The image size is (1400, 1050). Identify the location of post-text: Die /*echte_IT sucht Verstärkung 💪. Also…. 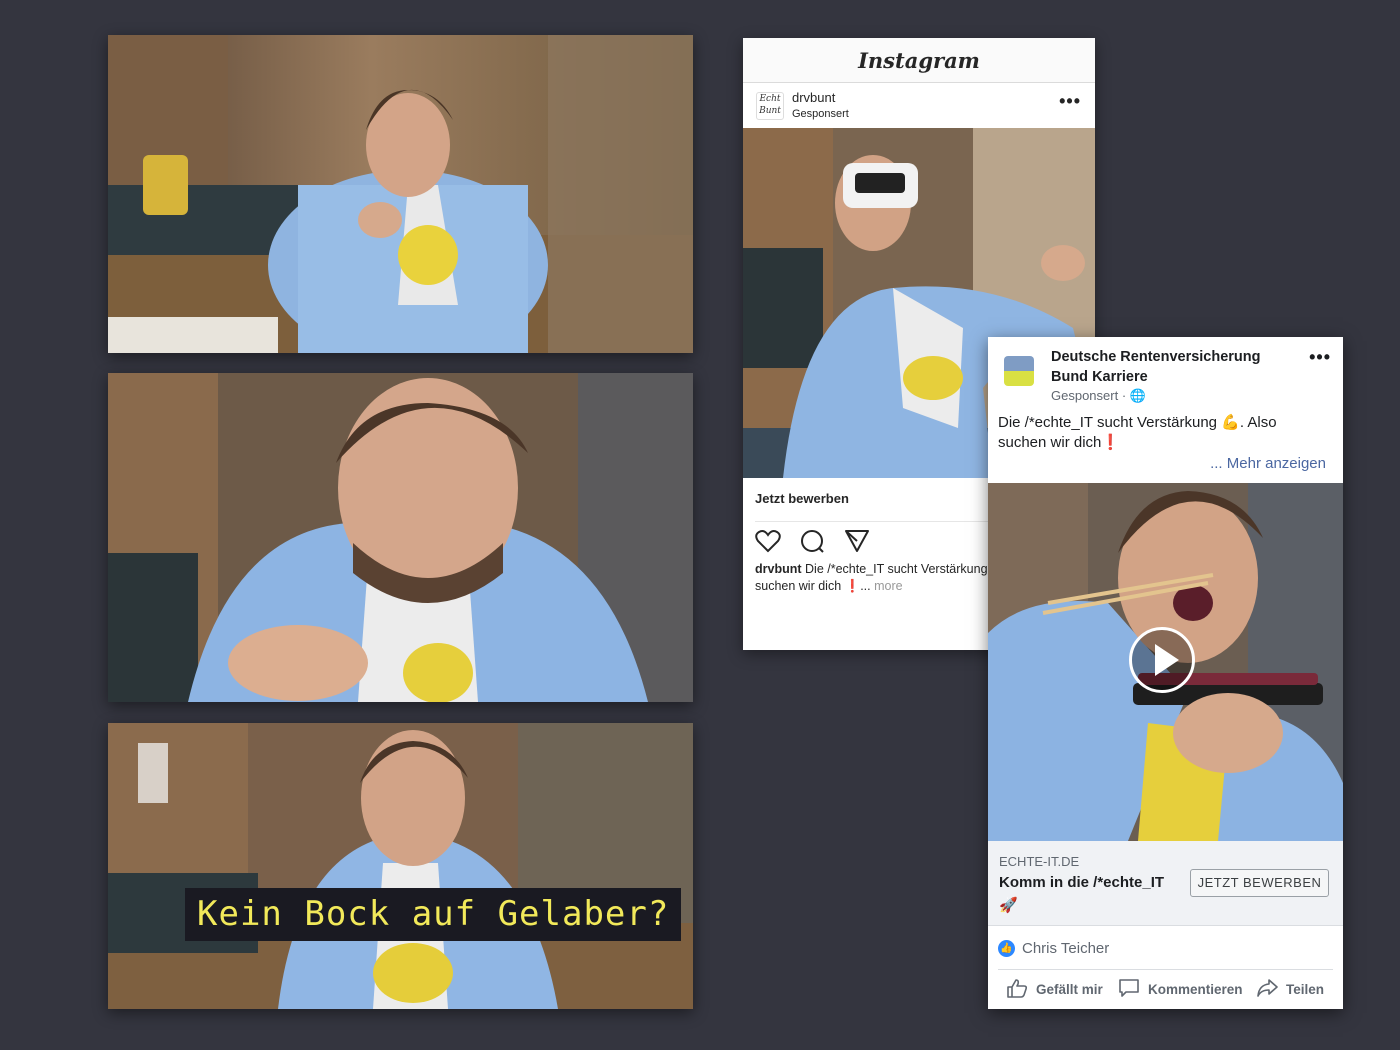
(1137, 432).